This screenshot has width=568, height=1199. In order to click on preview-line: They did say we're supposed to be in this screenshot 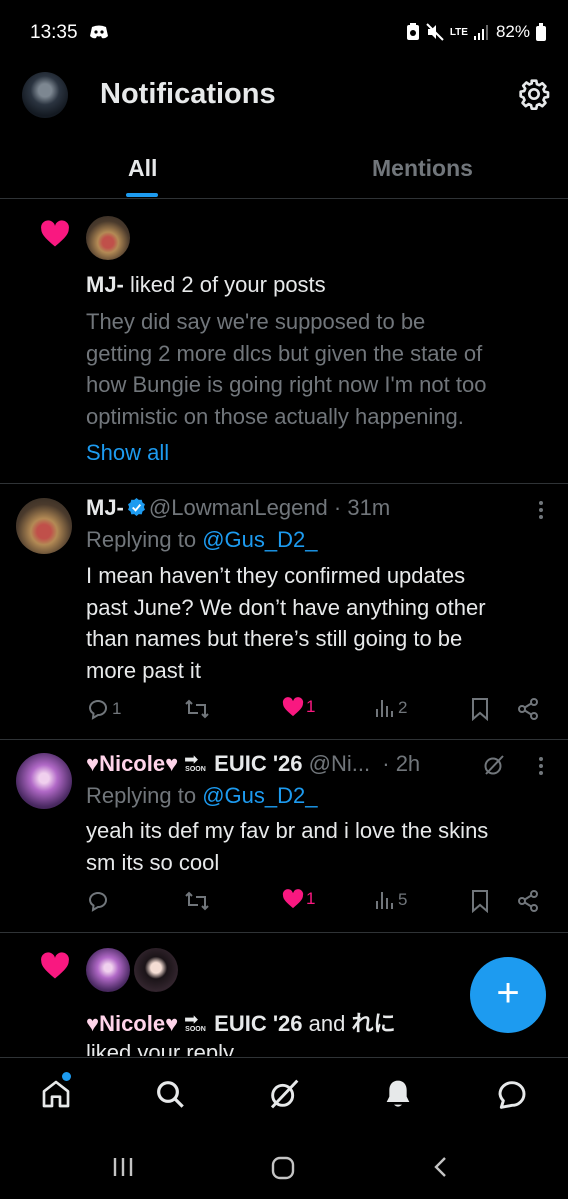, I will do `click(256, 321)`.